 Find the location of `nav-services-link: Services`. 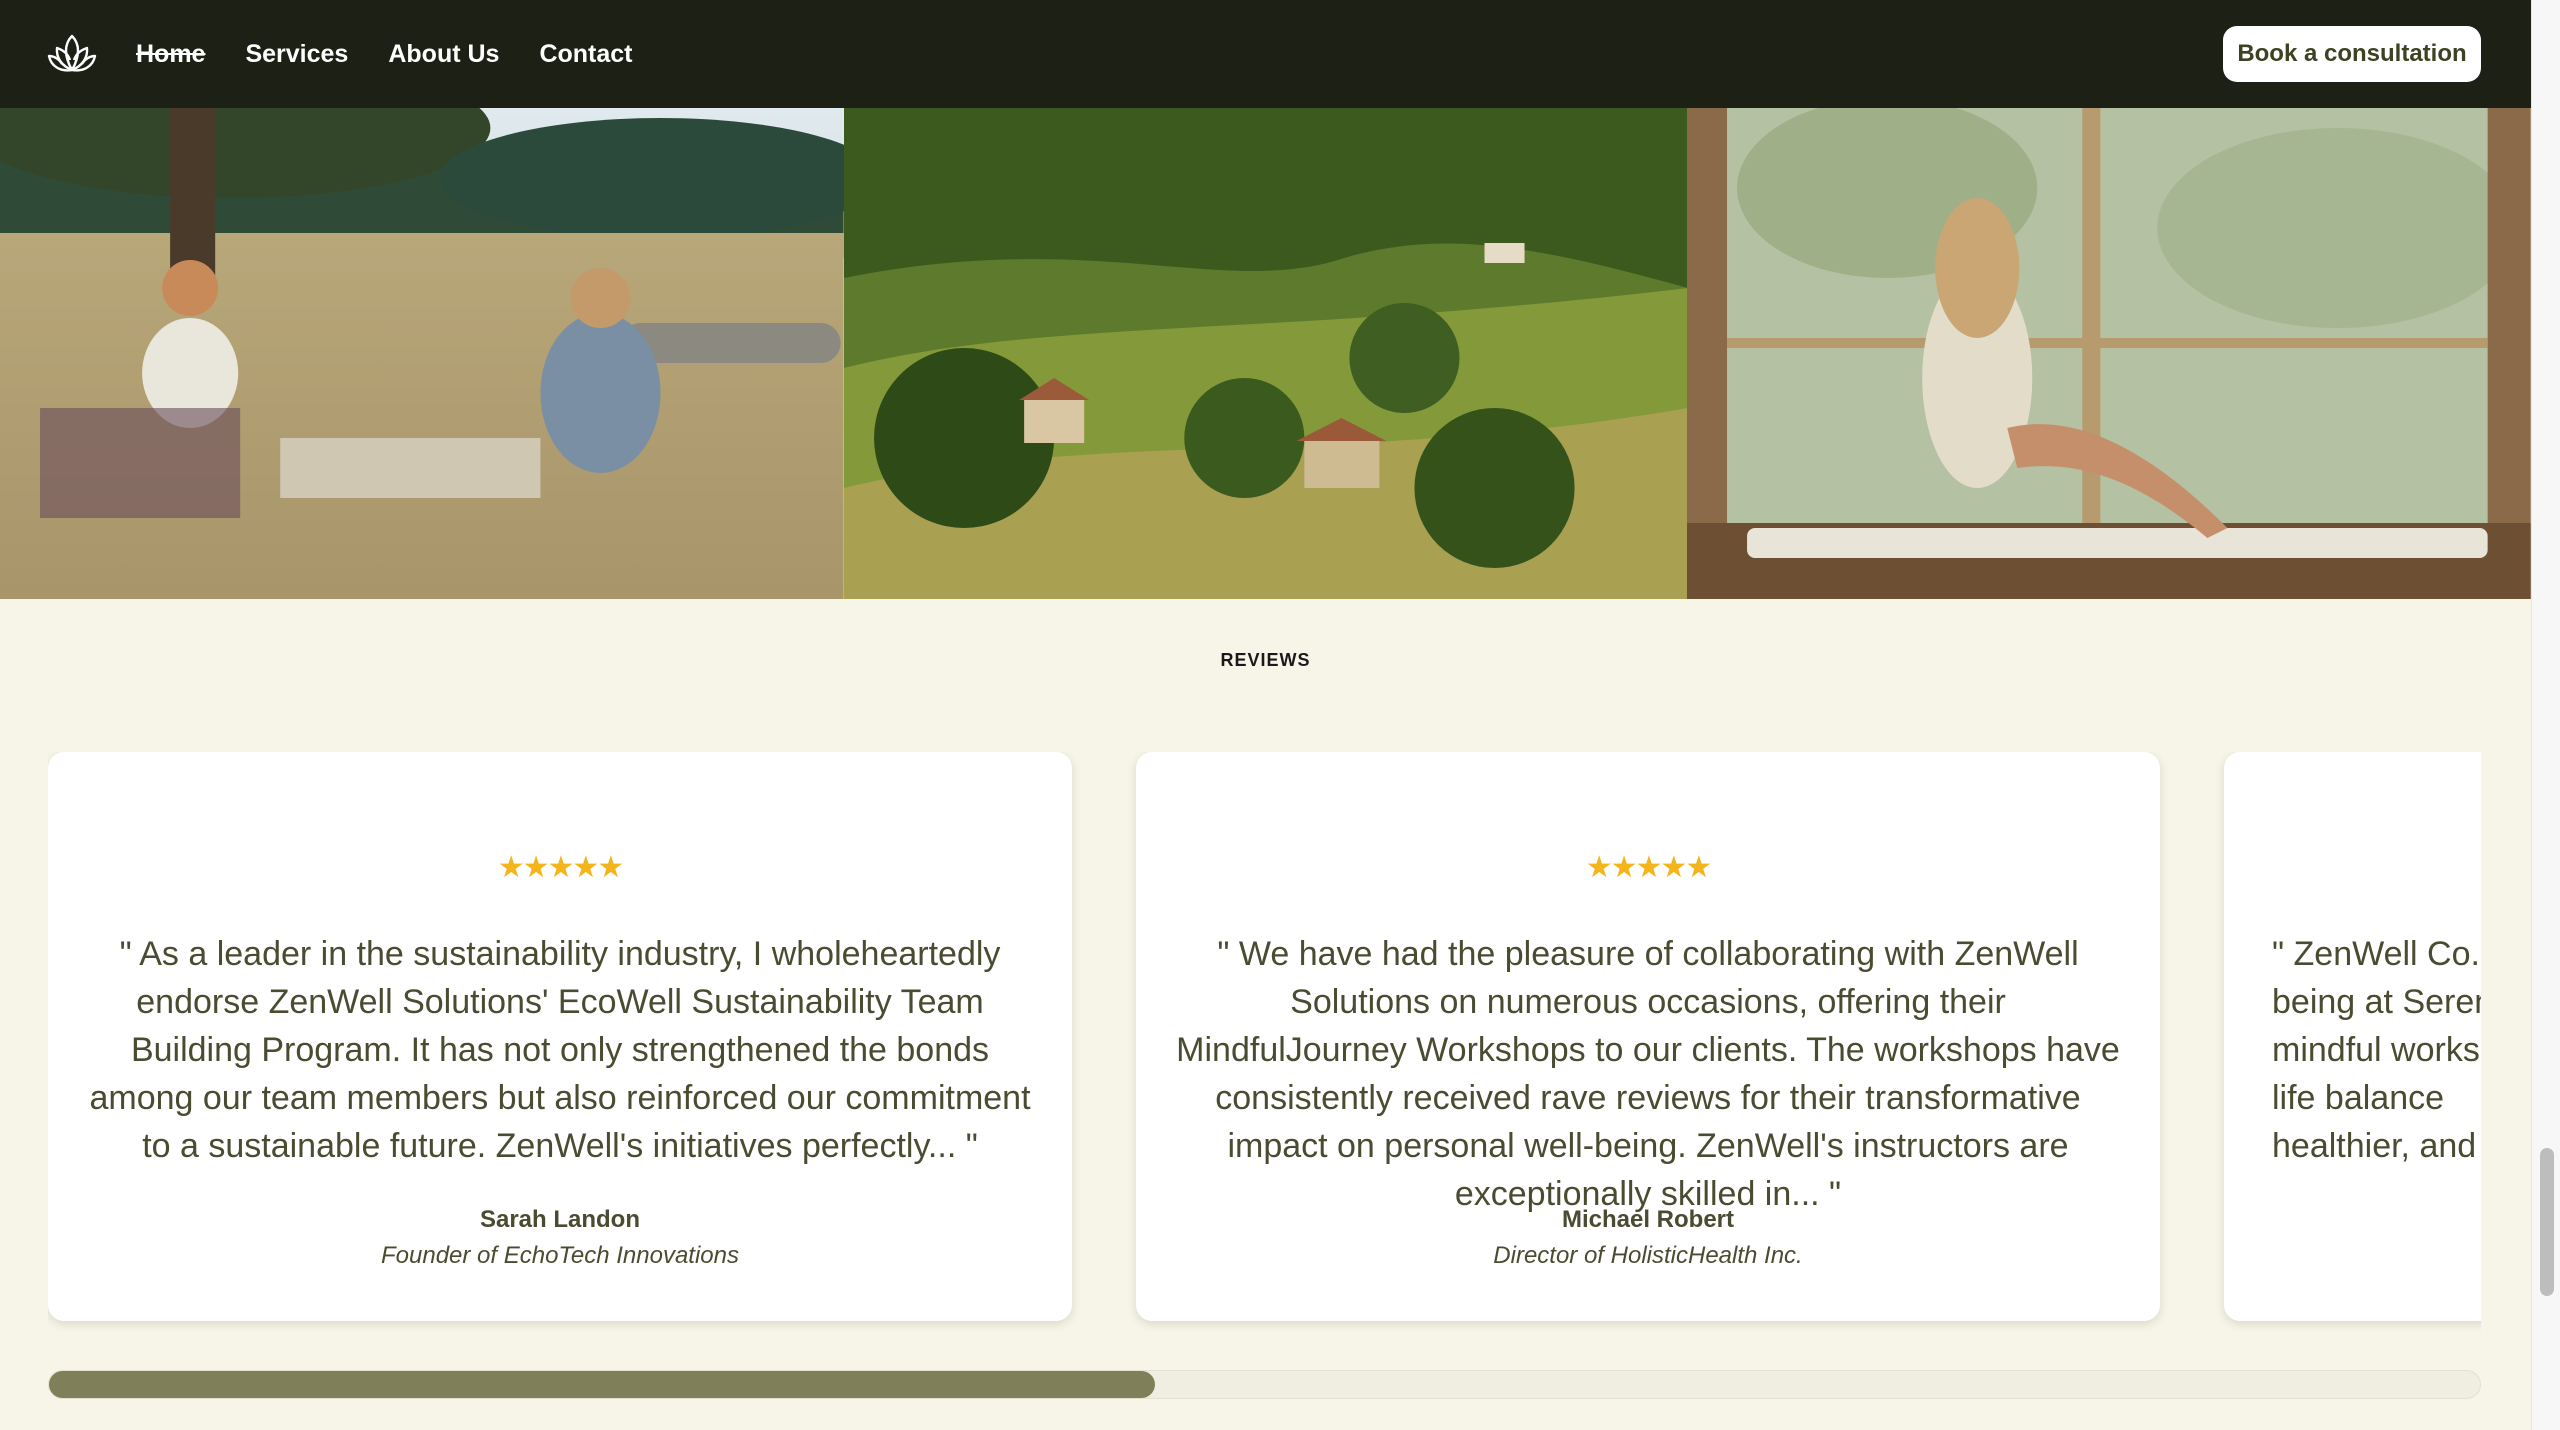

nav-services-link: Services is located at coordinates (296, 54).